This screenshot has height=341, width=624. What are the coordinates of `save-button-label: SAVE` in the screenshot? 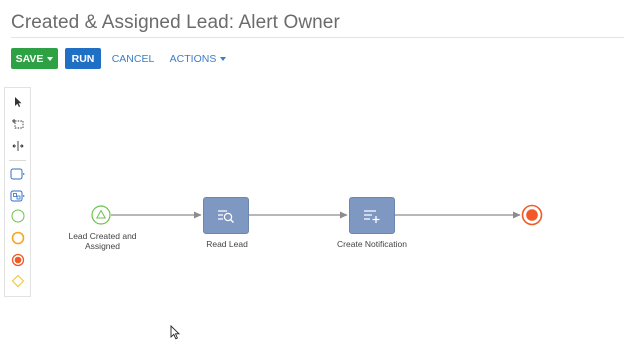 It's located at (29, 58).